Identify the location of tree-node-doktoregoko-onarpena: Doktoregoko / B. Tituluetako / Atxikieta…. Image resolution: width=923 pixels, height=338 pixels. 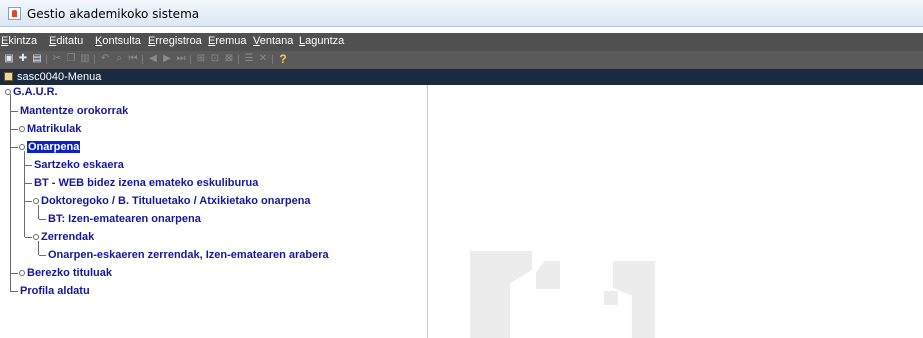
(176, 201).